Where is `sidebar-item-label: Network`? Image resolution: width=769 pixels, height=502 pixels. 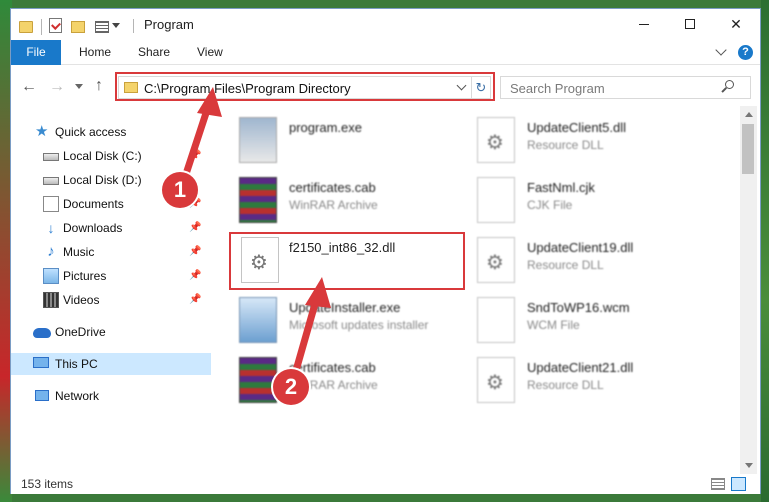
sidebar-item-label: Network is located at coordinates (77, 396).